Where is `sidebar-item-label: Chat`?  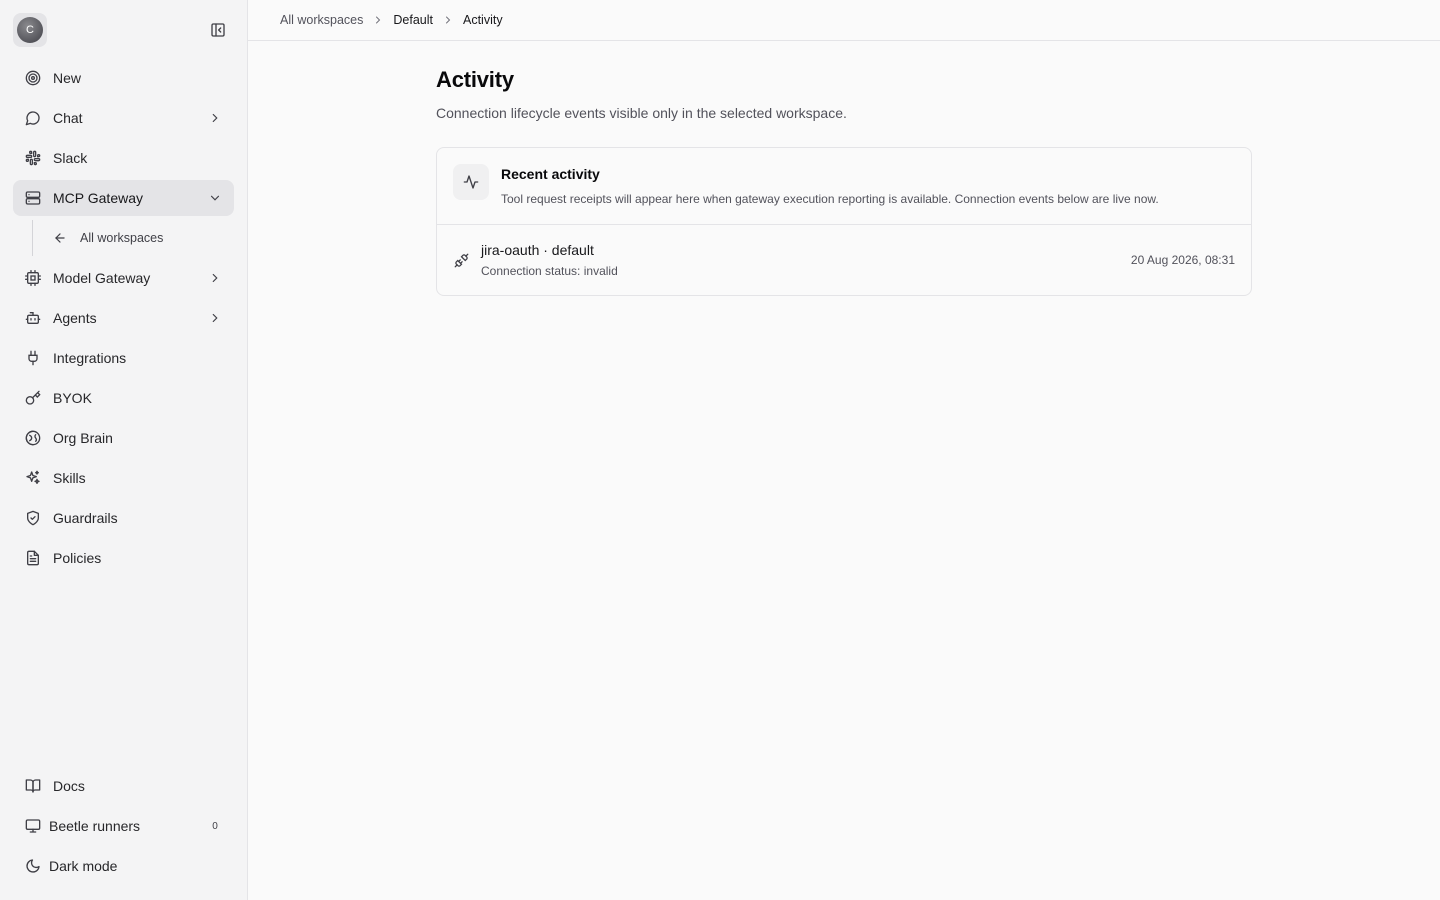 sidebar-item-label: Chat is located at coordinates (68, 118).